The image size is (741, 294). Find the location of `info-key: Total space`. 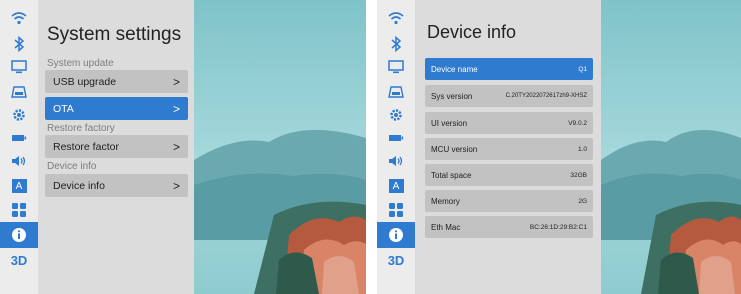

info-key: Total space is located at coordinates (451, 175).